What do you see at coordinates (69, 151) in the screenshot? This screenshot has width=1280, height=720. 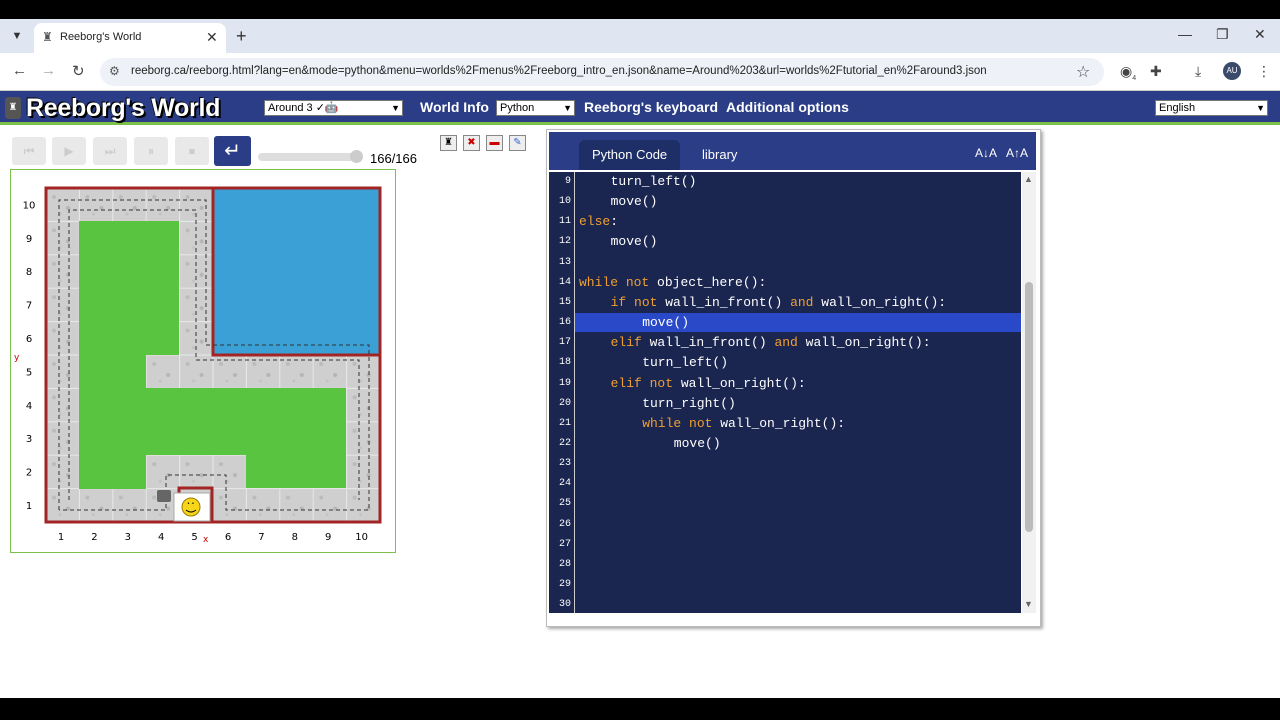 I see `run-button: ▶` at bounding box center [69, 151].